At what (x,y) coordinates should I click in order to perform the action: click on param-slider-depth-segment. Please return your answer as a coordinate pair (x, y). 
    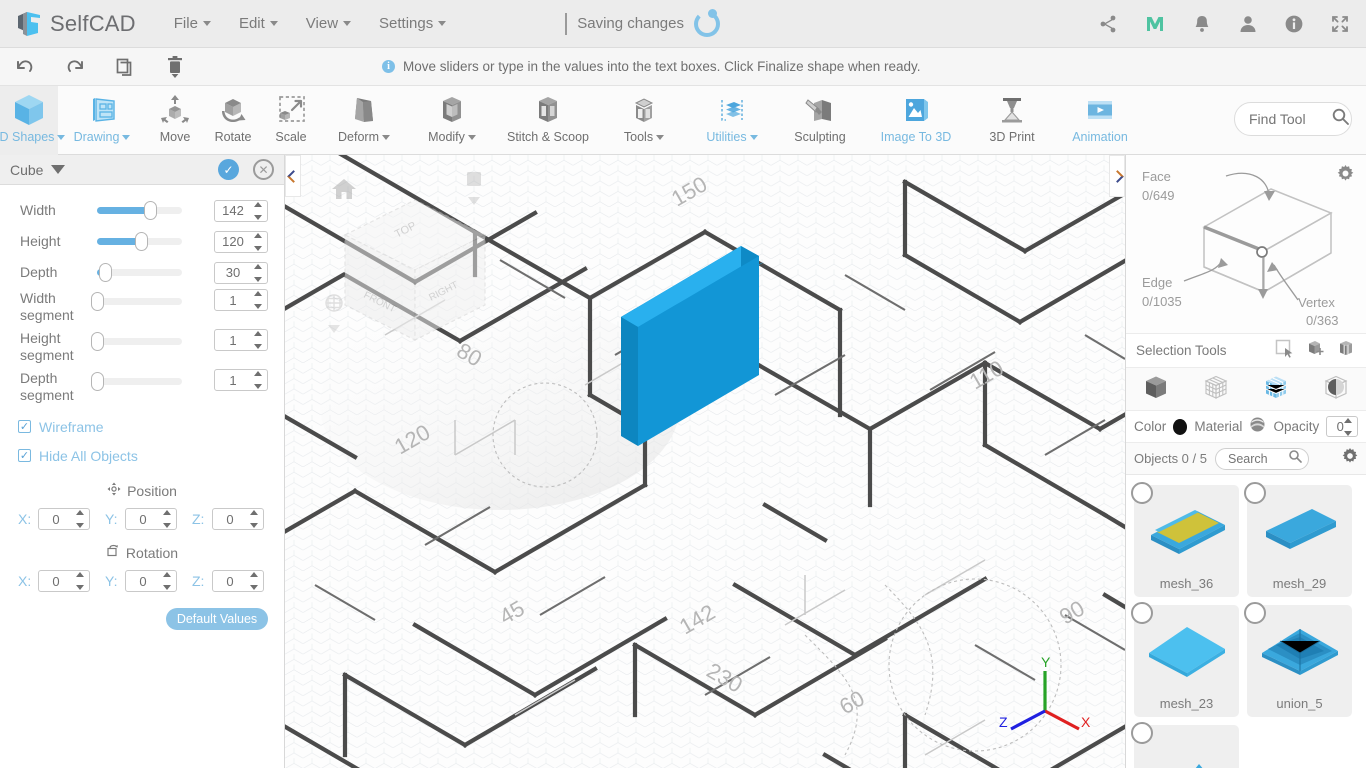
    Looking at the image, I should click on (136, 381).